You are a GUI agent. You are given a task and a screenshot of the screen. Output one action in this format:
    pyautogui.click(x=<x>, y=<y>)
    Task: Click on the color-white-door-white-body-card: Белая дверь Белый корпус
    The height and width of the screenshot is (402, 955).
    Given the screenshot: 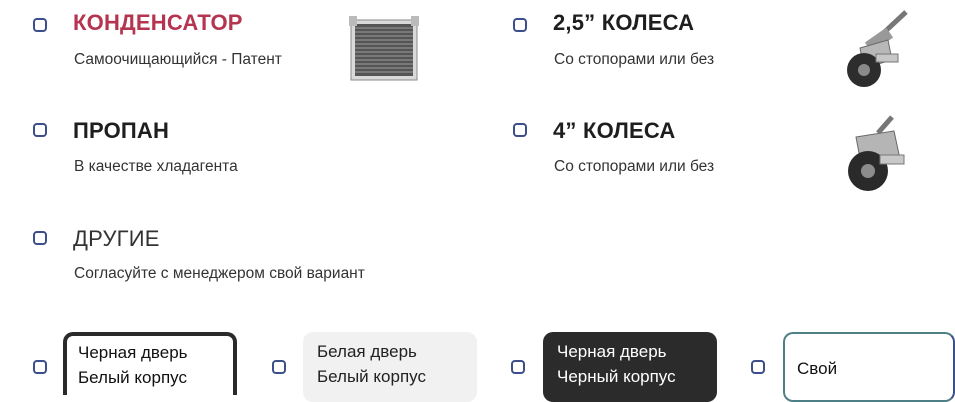 What is the action you would take?
    pyautogui.click(x=390, y=367)
    